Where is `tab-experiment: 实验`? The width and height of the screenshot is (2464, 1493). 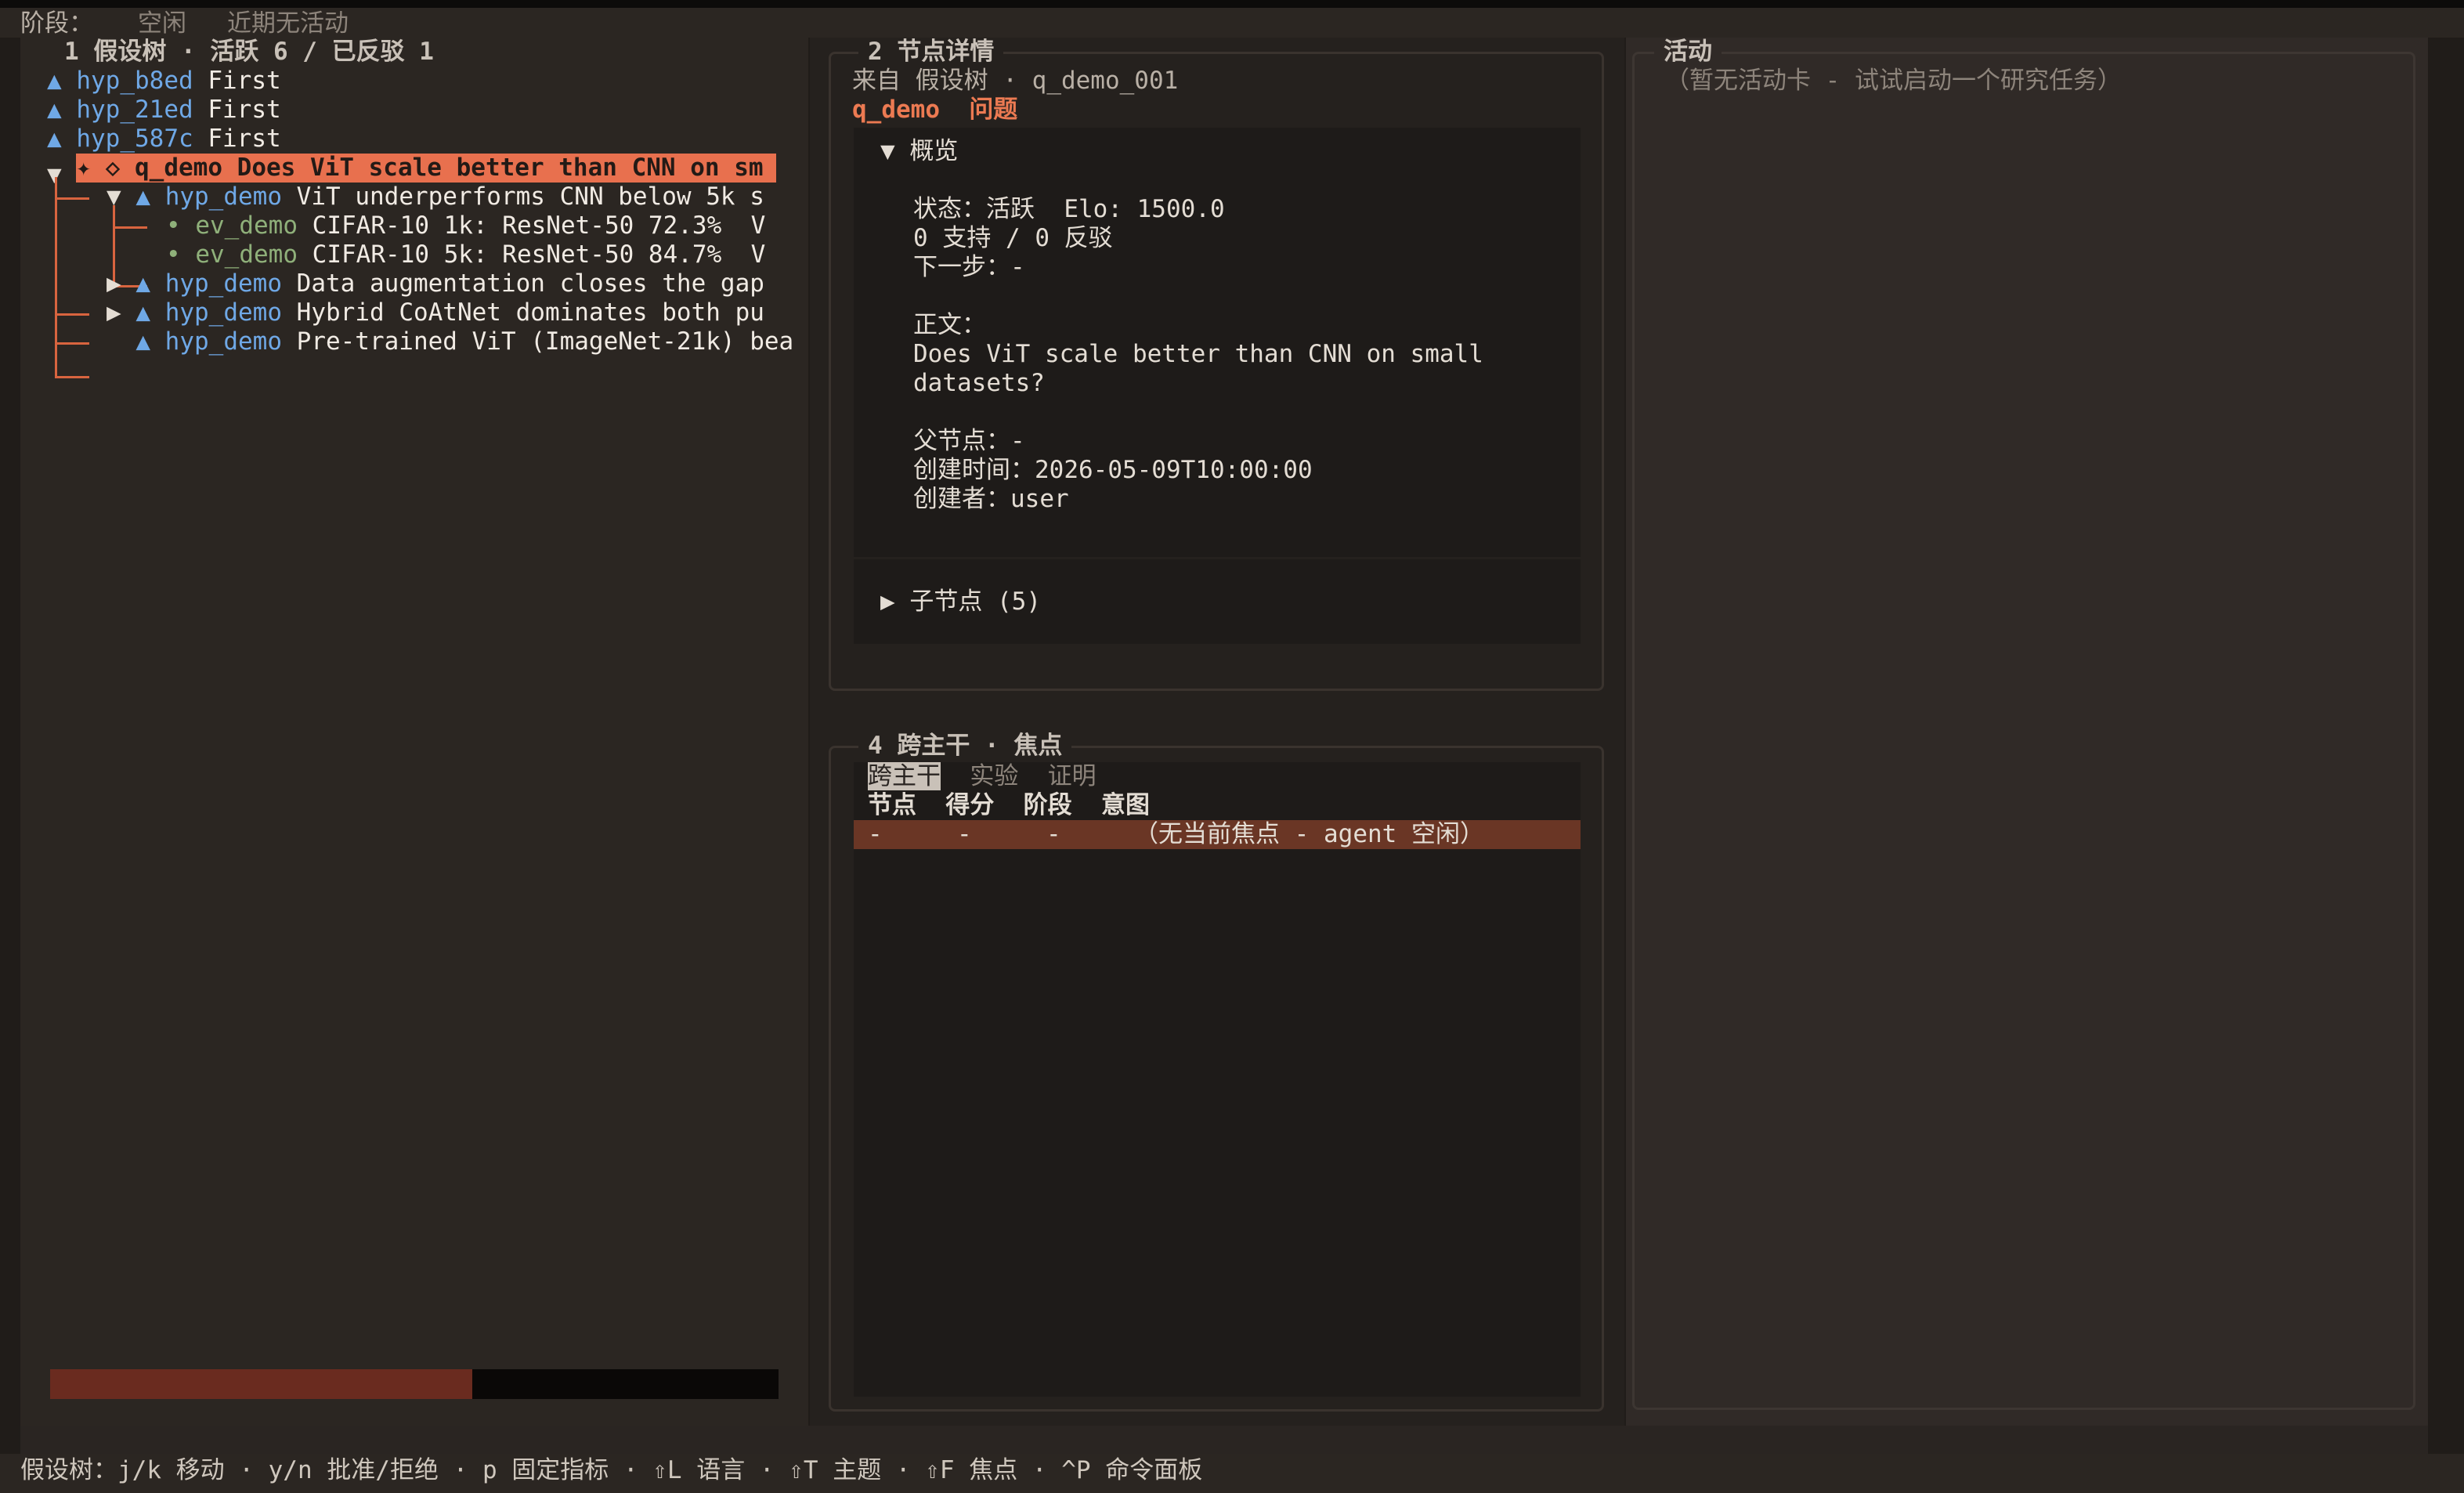
tab-experiment: 实验 is located at coordinates (994, 776).